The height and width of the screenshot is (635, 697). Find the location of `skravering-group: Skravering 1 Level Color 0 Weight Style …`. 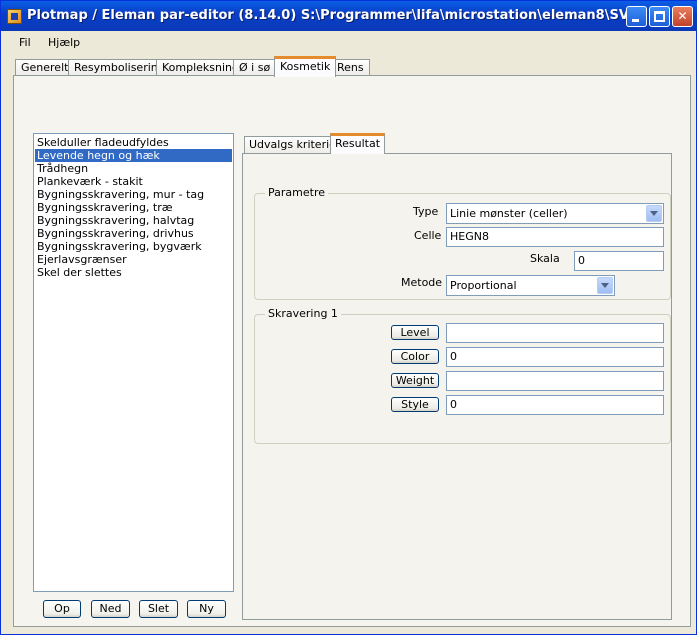

skravering-group: Skravering 1 Level Color 0 Weight Style … is located at coordinates (462, 375).